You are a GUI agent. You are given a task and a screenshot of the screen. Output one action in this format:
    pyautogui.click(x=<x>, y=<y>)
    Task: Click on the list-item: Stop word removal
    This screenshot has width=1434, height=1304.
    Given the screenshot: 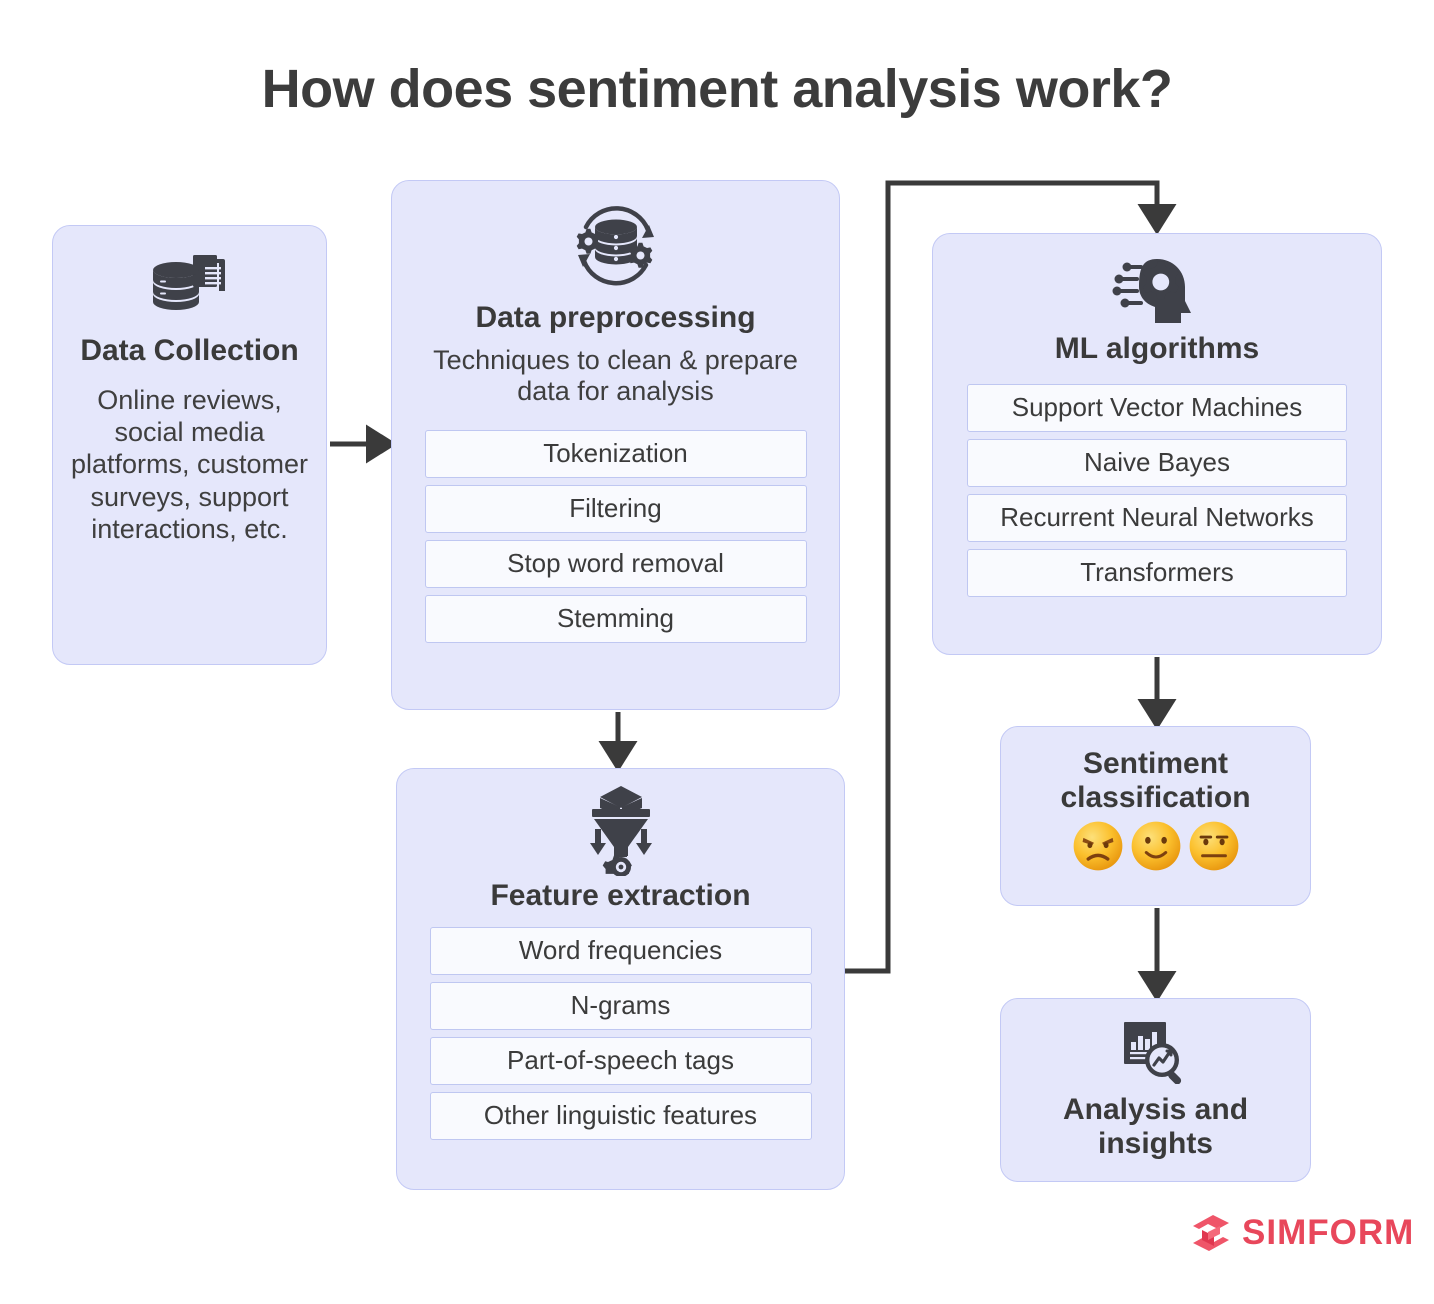 What is the action you would take?
    pyautogui.click(x=615, y=564)
    